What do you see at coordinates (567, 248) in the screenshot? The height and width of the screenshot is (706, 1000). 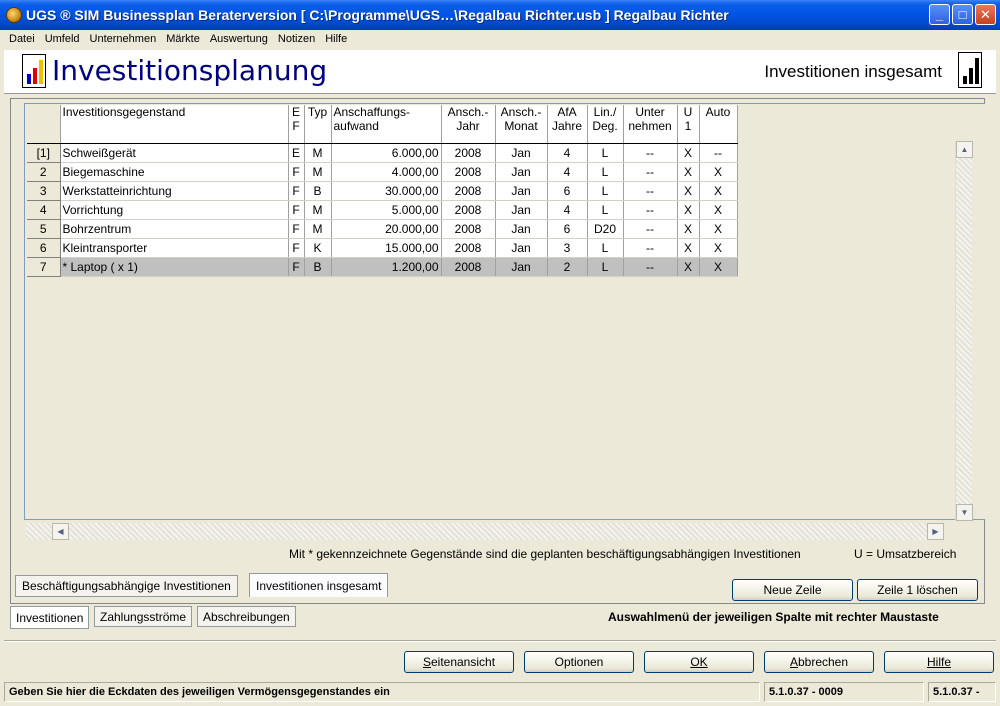 I see `cell-afa: 3` at bounding box center [567, 248].